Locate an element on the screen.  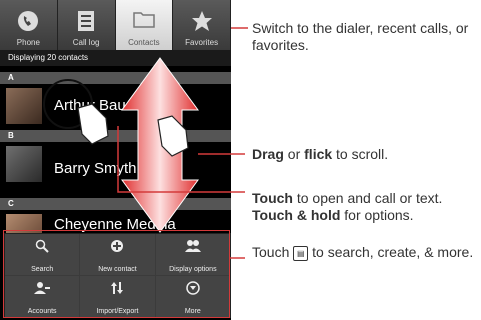
callout-text: Touch is located at coordinates (273, 252).